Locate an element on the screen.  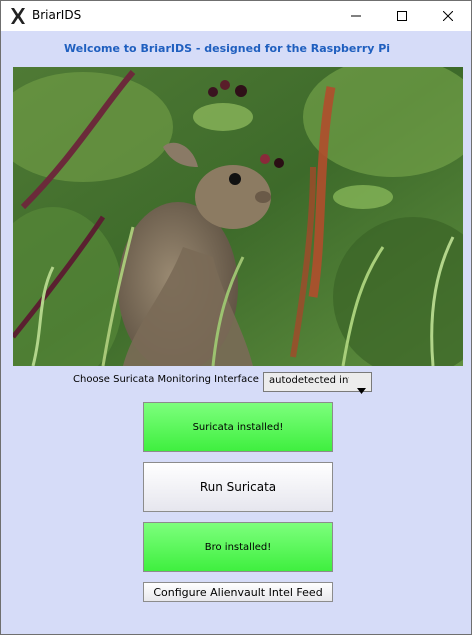
close-button is located at coordinates (448, 16).